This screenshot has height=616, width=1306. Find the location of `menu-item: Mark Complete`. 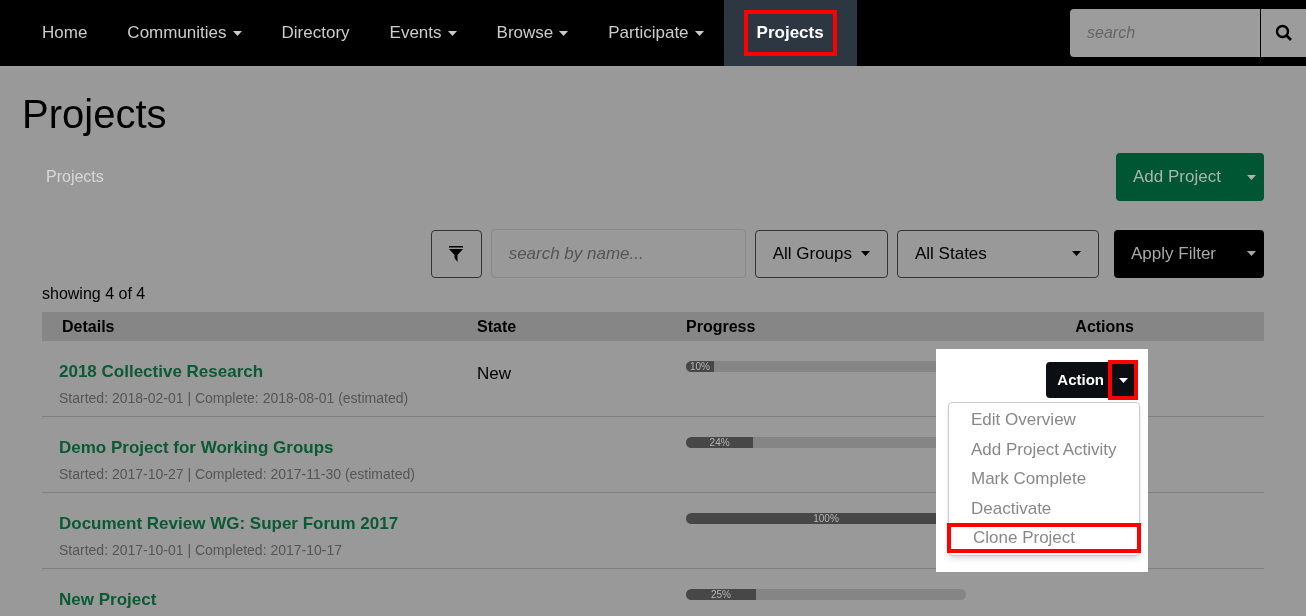

menu-item: Mark Complete is located at coordinates (1044, 479).